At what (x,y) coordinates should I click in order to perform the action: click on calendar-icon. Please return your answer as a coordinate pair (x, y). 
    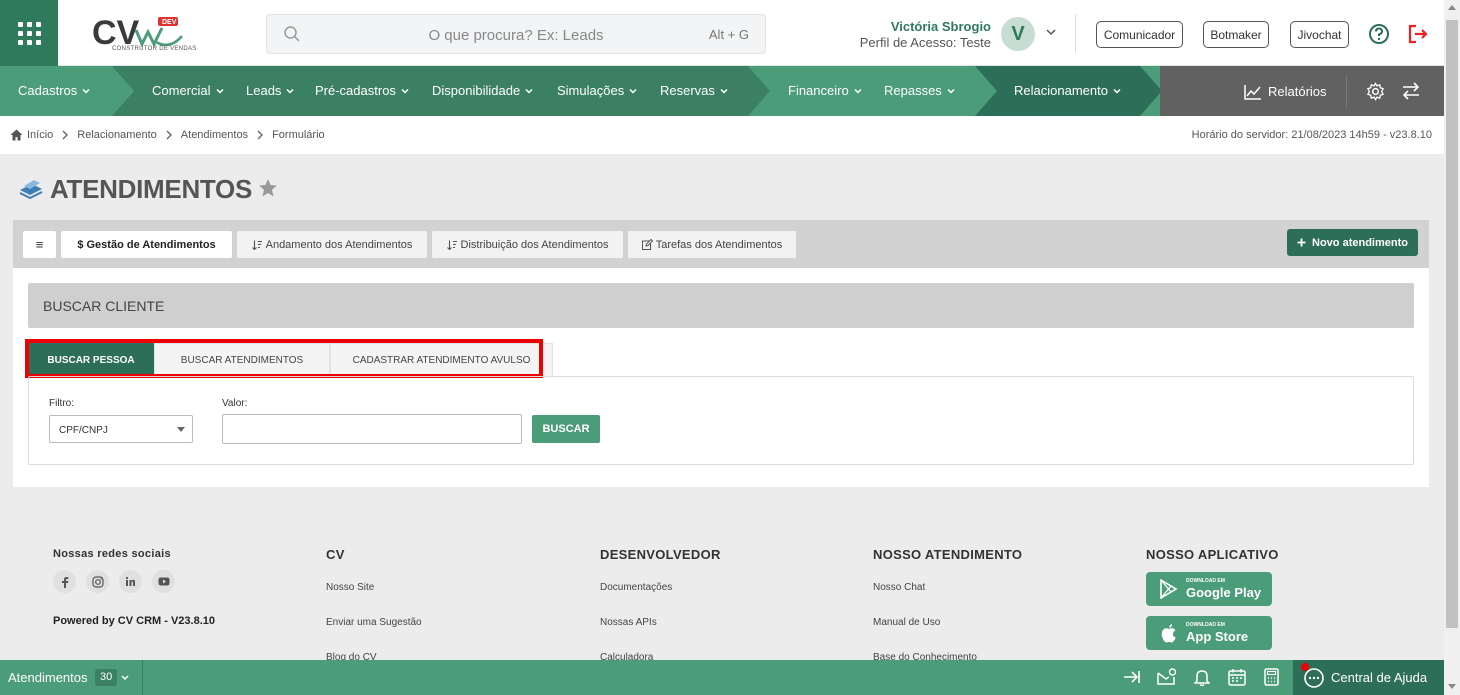
    Looking at the image, I should click on (1237, 677).